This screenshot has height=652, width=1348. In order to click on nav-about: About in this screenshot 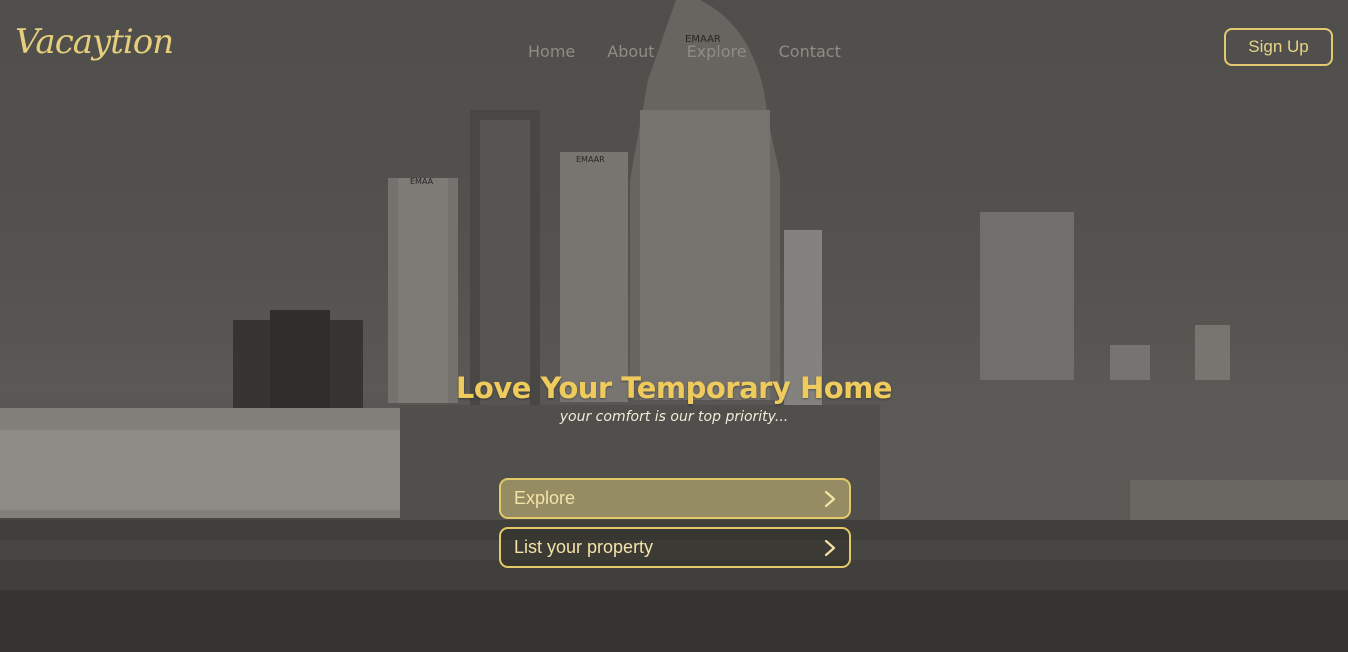, I will do `click(630, 51)`.